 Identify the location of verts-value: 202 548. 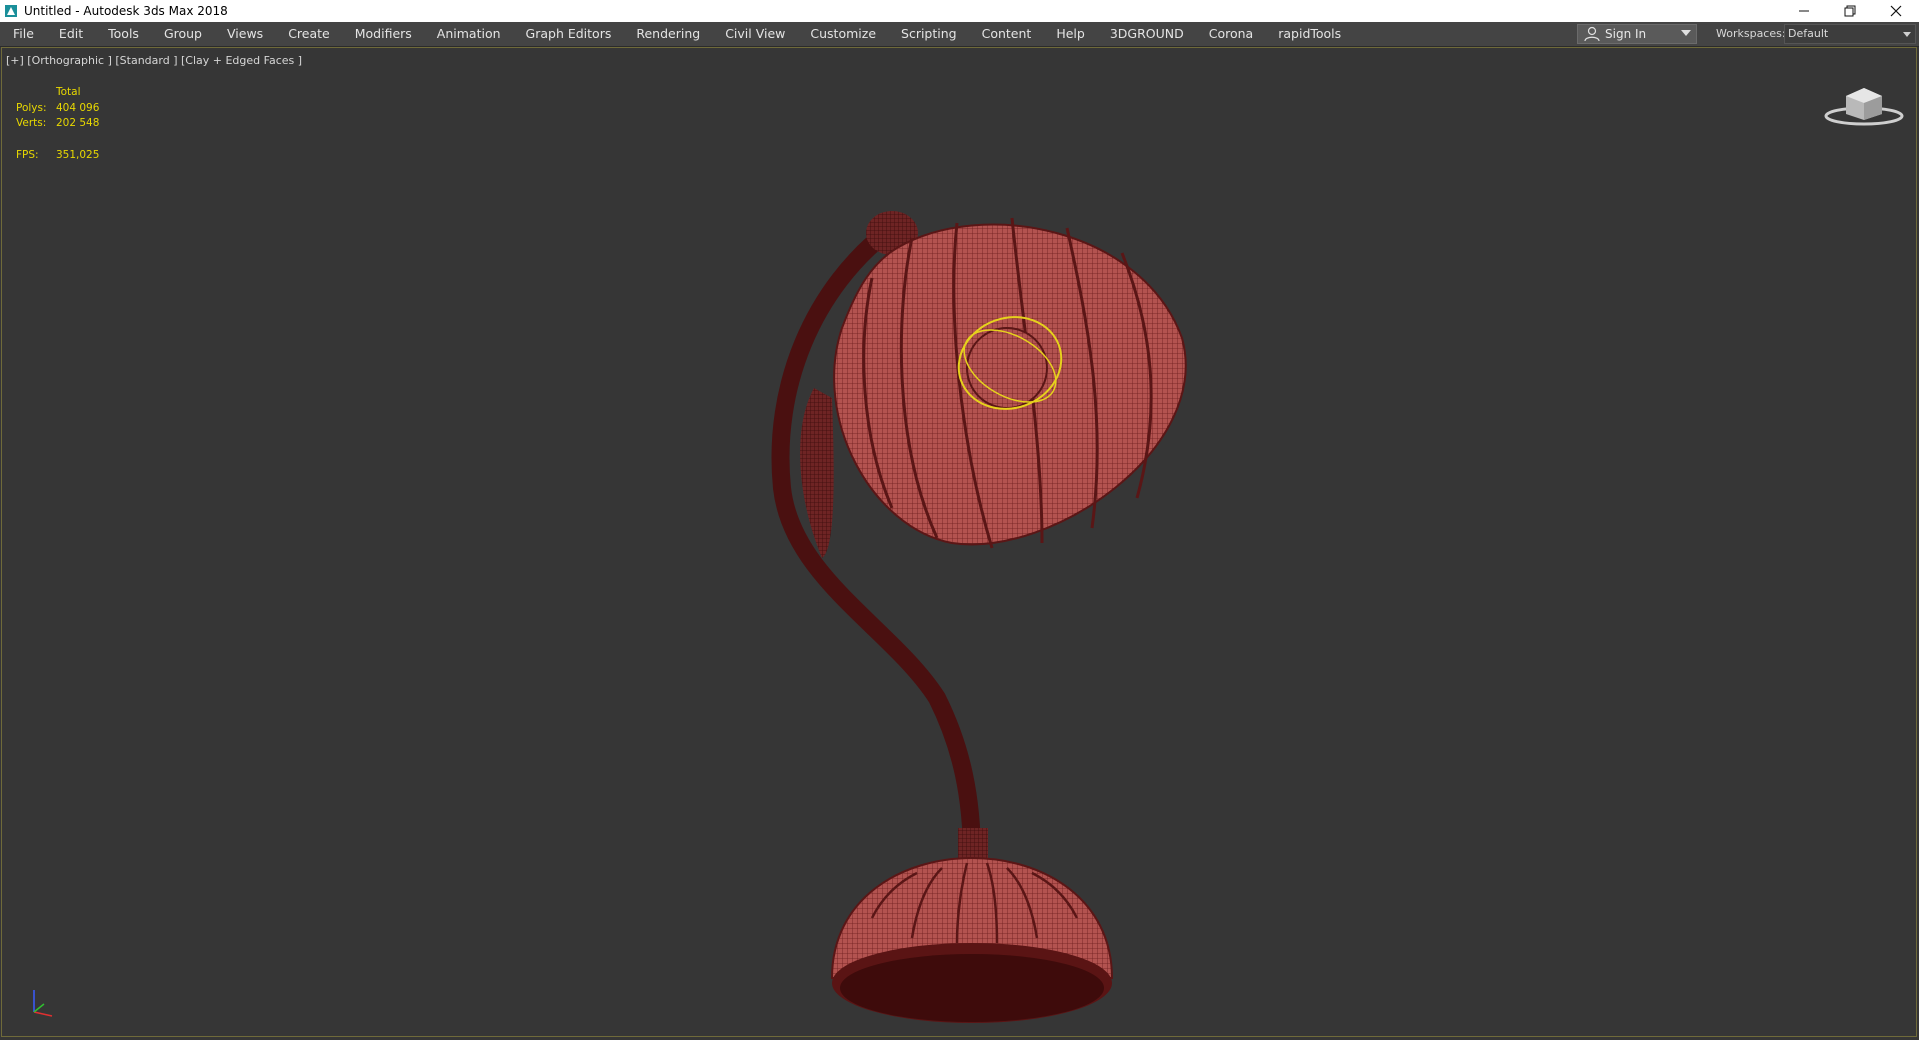
(78, 123).